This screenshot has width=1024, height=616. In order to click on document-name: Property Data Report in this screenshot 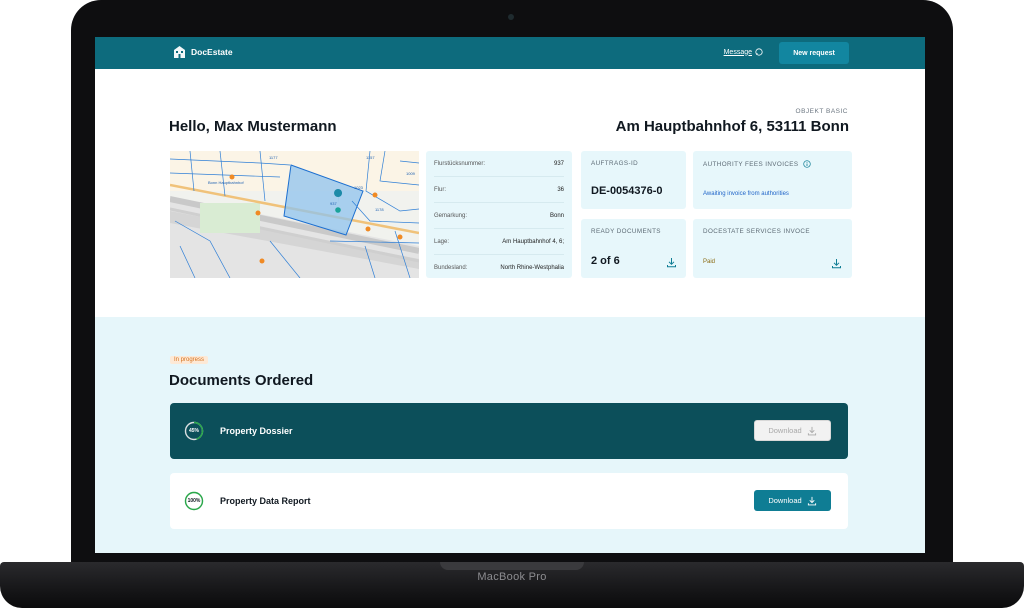, I will do `click(265, 501)`.